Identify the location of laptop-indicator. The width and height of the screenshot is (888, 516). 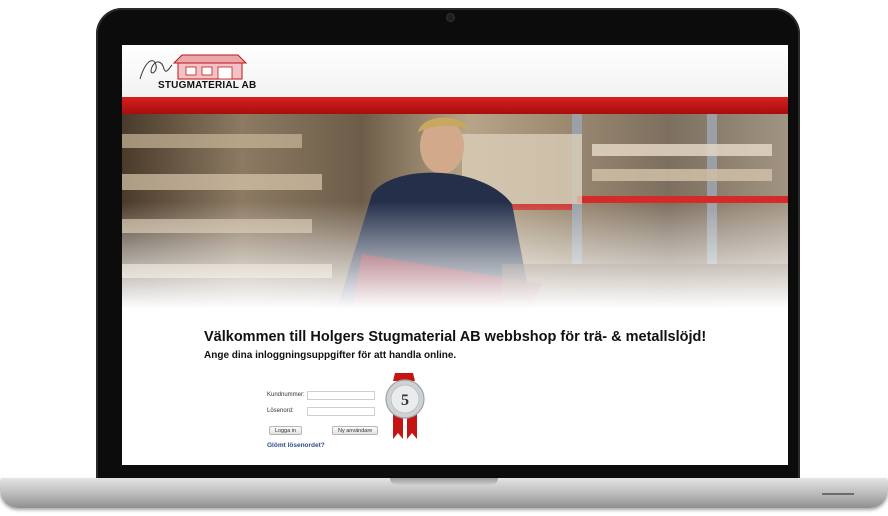
(838, 494).